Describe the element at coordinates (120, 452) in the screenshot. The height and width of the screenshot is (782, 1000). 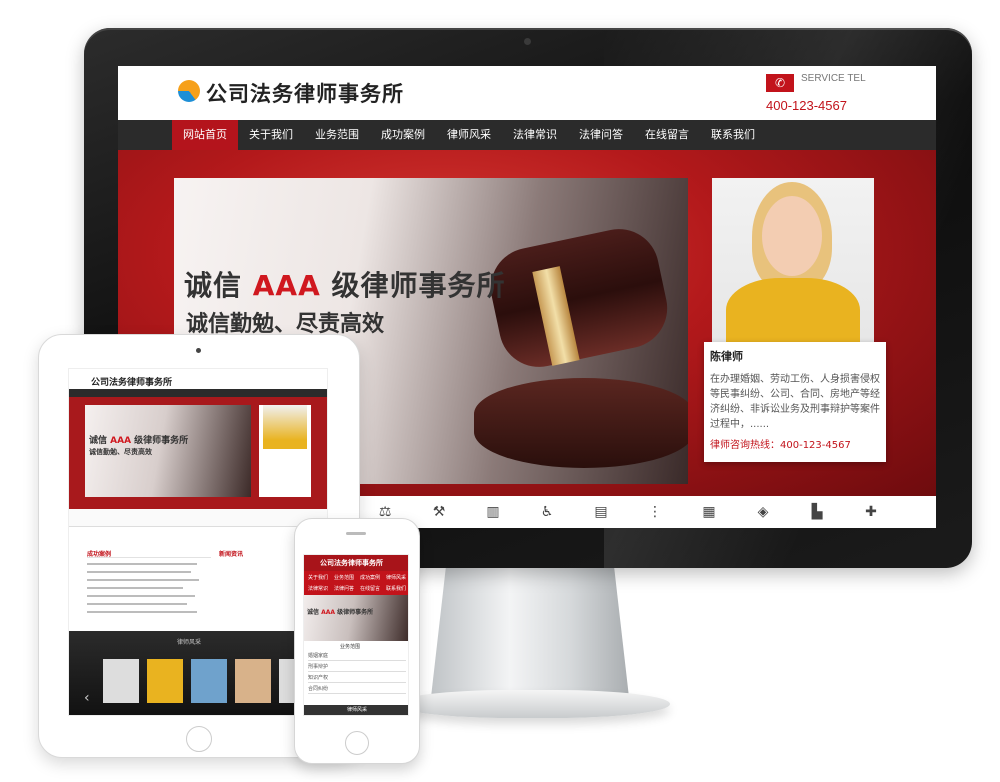
I see `hero-subtitle: 诚信勤勉、尽责高效` at that location.